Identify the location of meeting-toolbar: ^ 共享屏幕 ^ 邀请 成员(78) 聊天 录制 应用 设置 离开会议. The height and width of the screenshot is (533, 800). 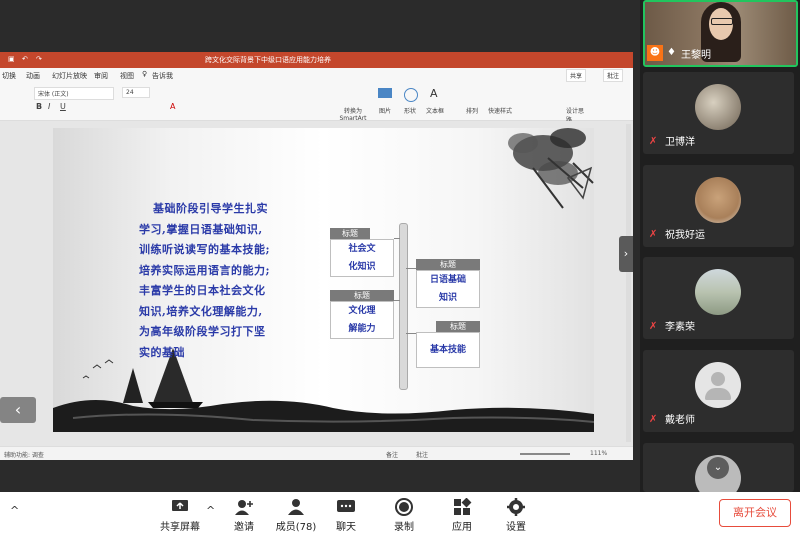
(400, 512).